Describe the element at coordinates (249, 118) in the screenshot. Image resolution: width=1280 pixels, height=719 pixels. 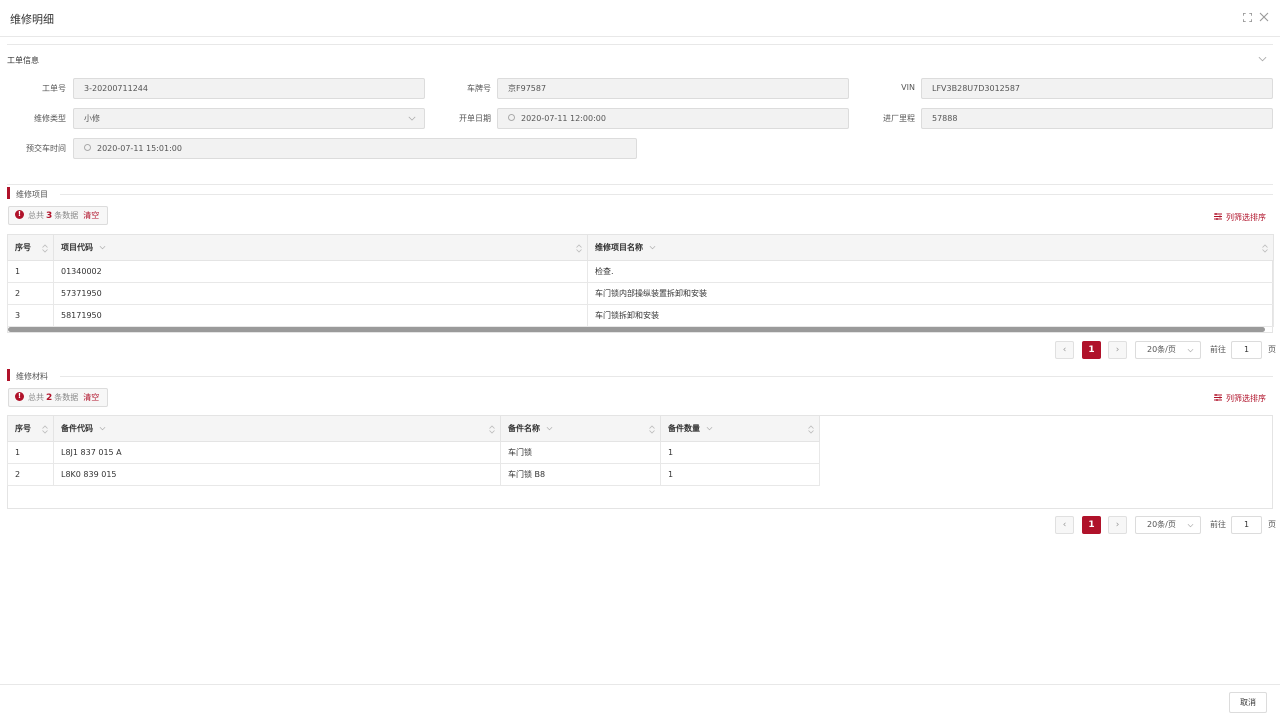
I see `repair-type-select: 小修` at that location.